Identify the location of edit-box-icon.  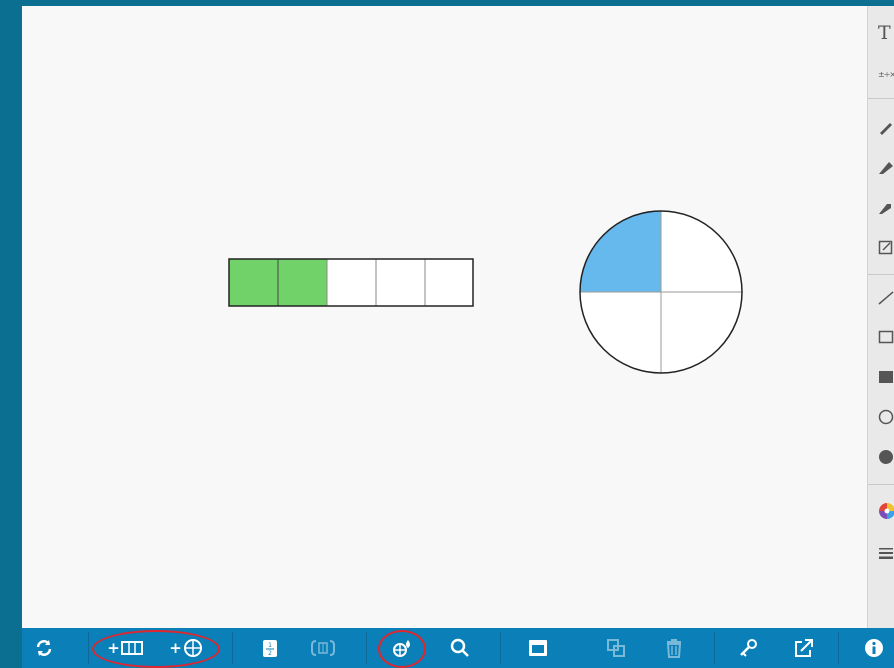
(881, 247).